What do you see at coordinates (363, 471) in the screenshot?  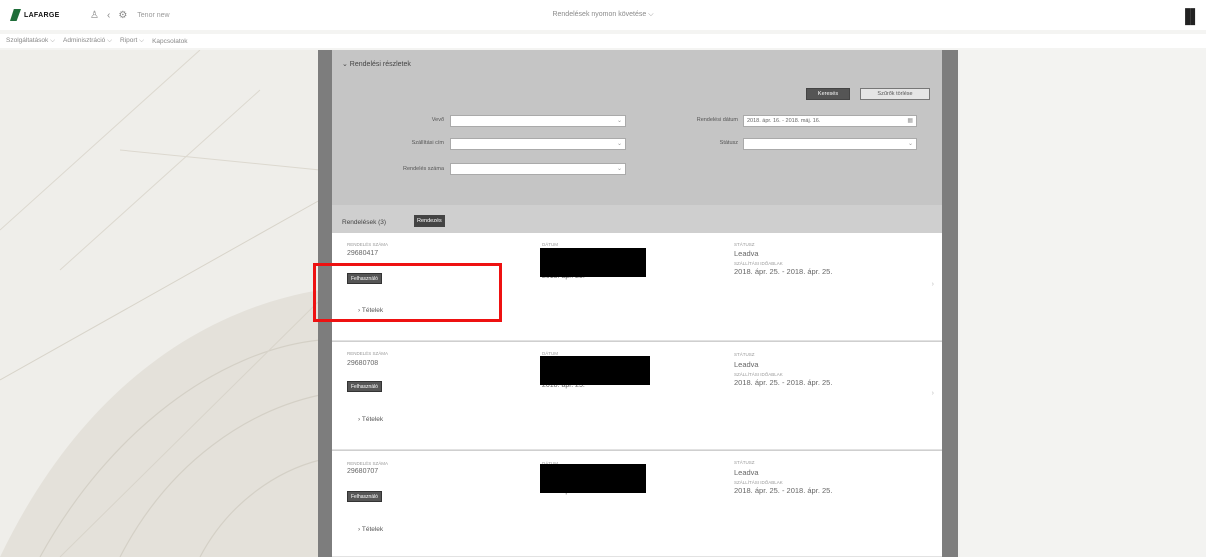 I see `order-number: 29680707` at bounding box center [363, 471].